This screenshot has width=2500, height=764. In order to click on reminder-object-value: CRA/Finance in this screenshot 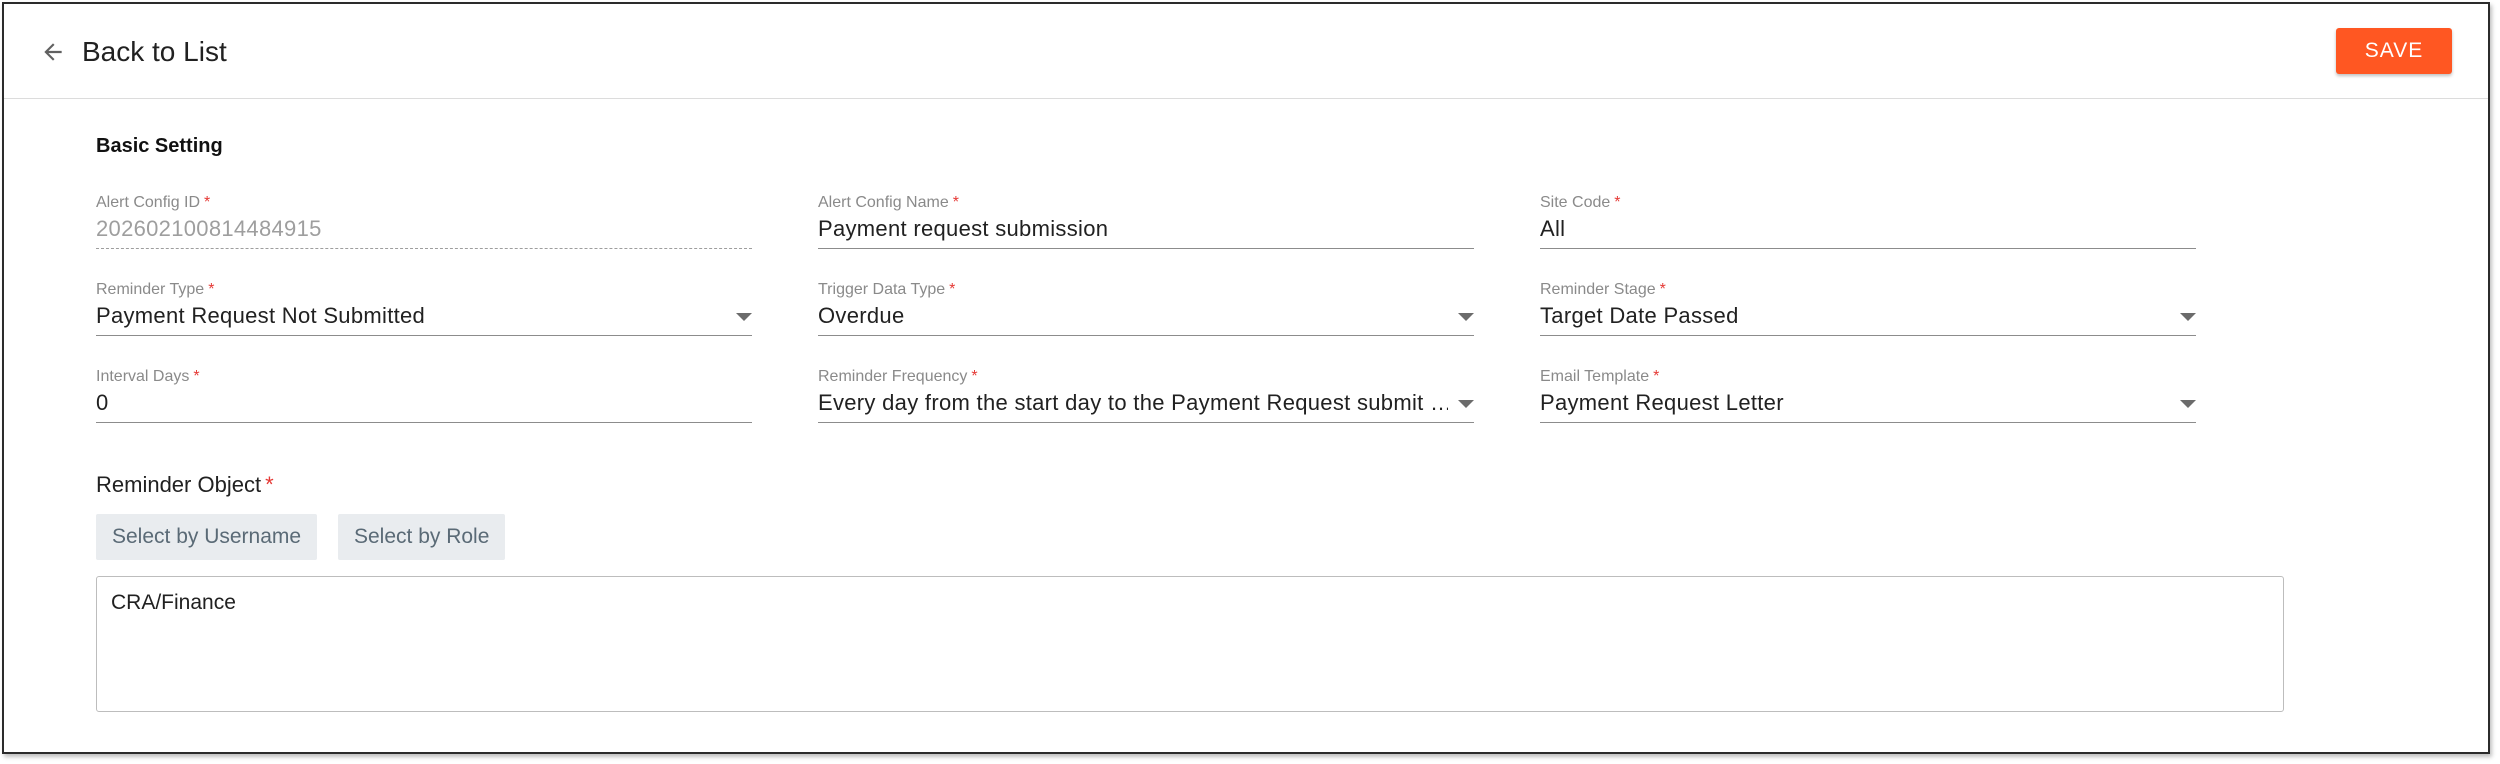, I will do `click(173, 602)`.